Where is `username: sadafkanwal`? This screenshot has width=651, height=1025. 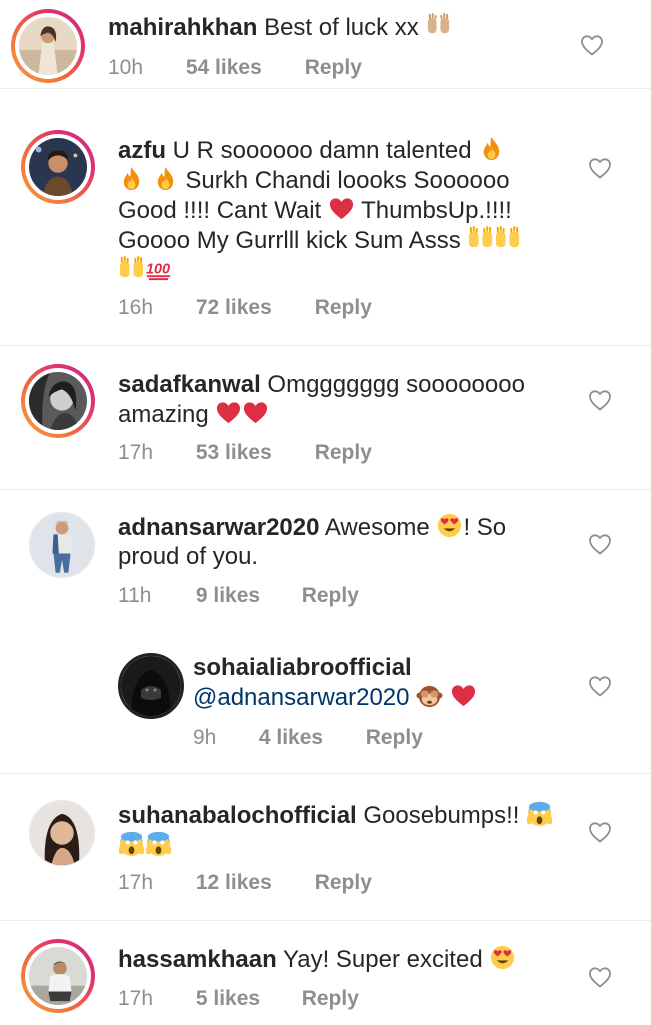
username: sadafkanwal is located at coordinates (189, 384).